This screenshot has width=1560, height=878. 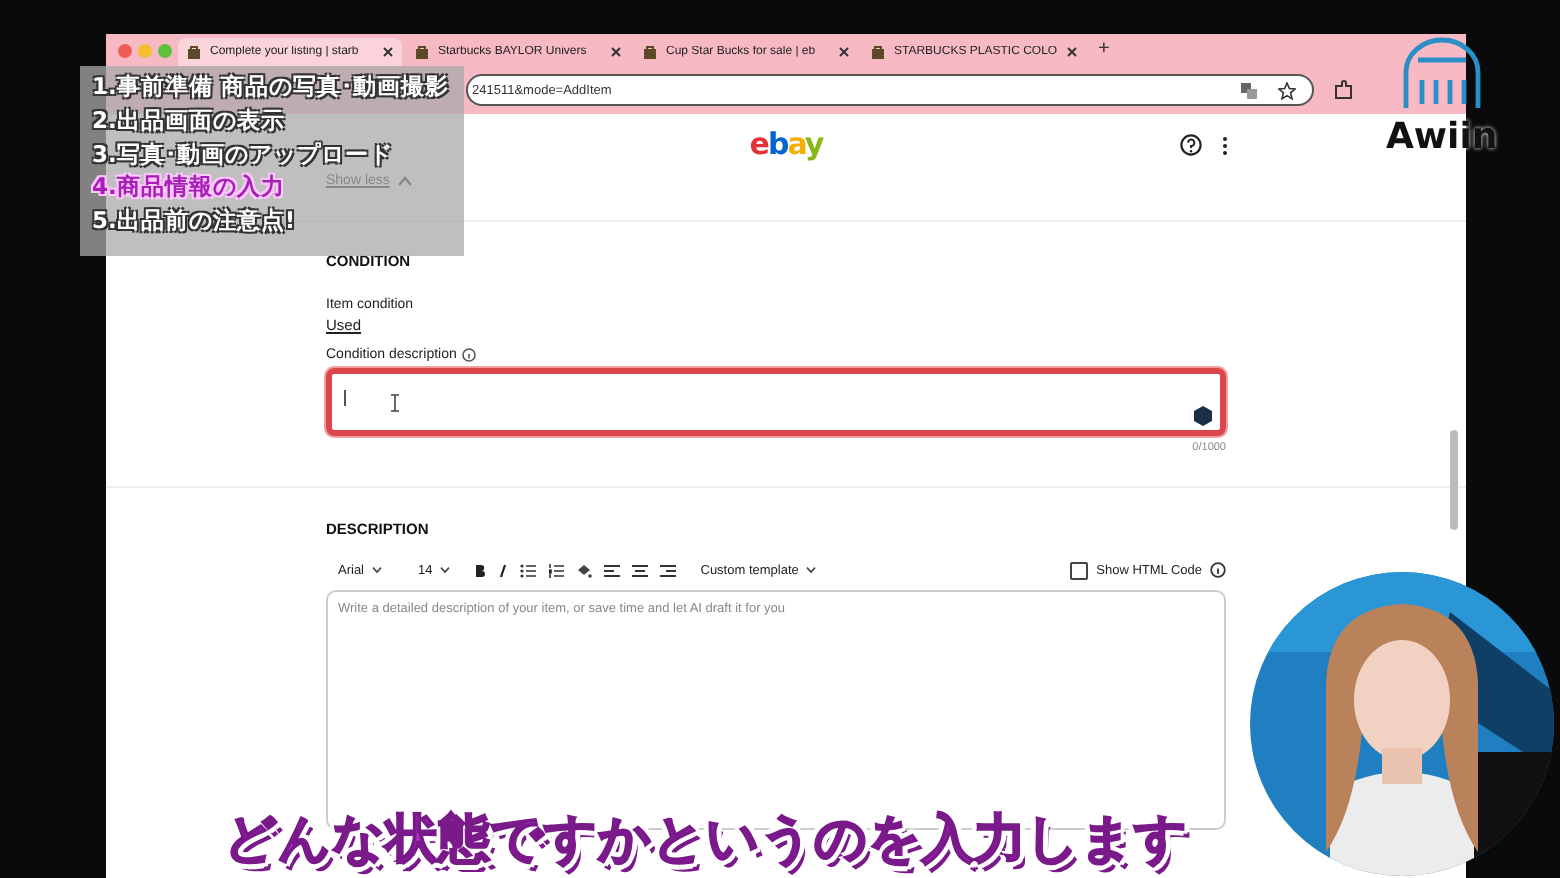 I want to click on ebay-logo: ebay, so click(x=786, y=144).